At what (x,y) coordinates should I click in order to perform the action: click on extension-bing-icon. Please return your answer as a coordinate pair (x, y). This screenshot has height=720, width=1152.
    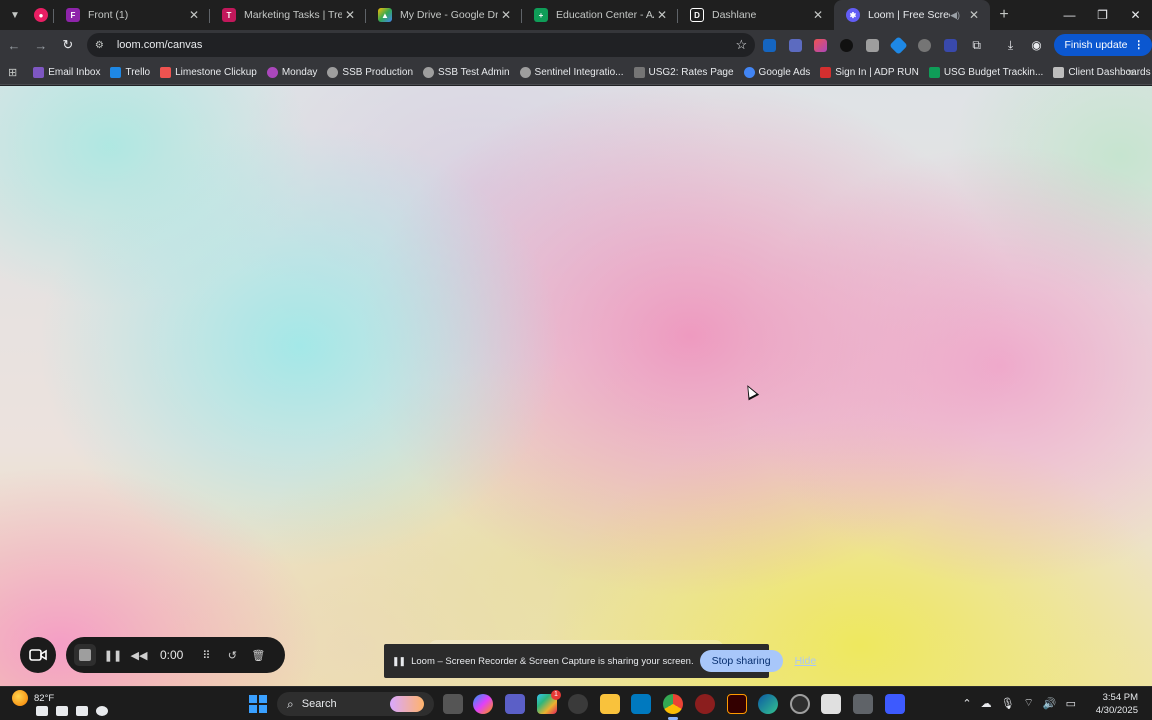
    Looking at the image, I should click on (769, 45).